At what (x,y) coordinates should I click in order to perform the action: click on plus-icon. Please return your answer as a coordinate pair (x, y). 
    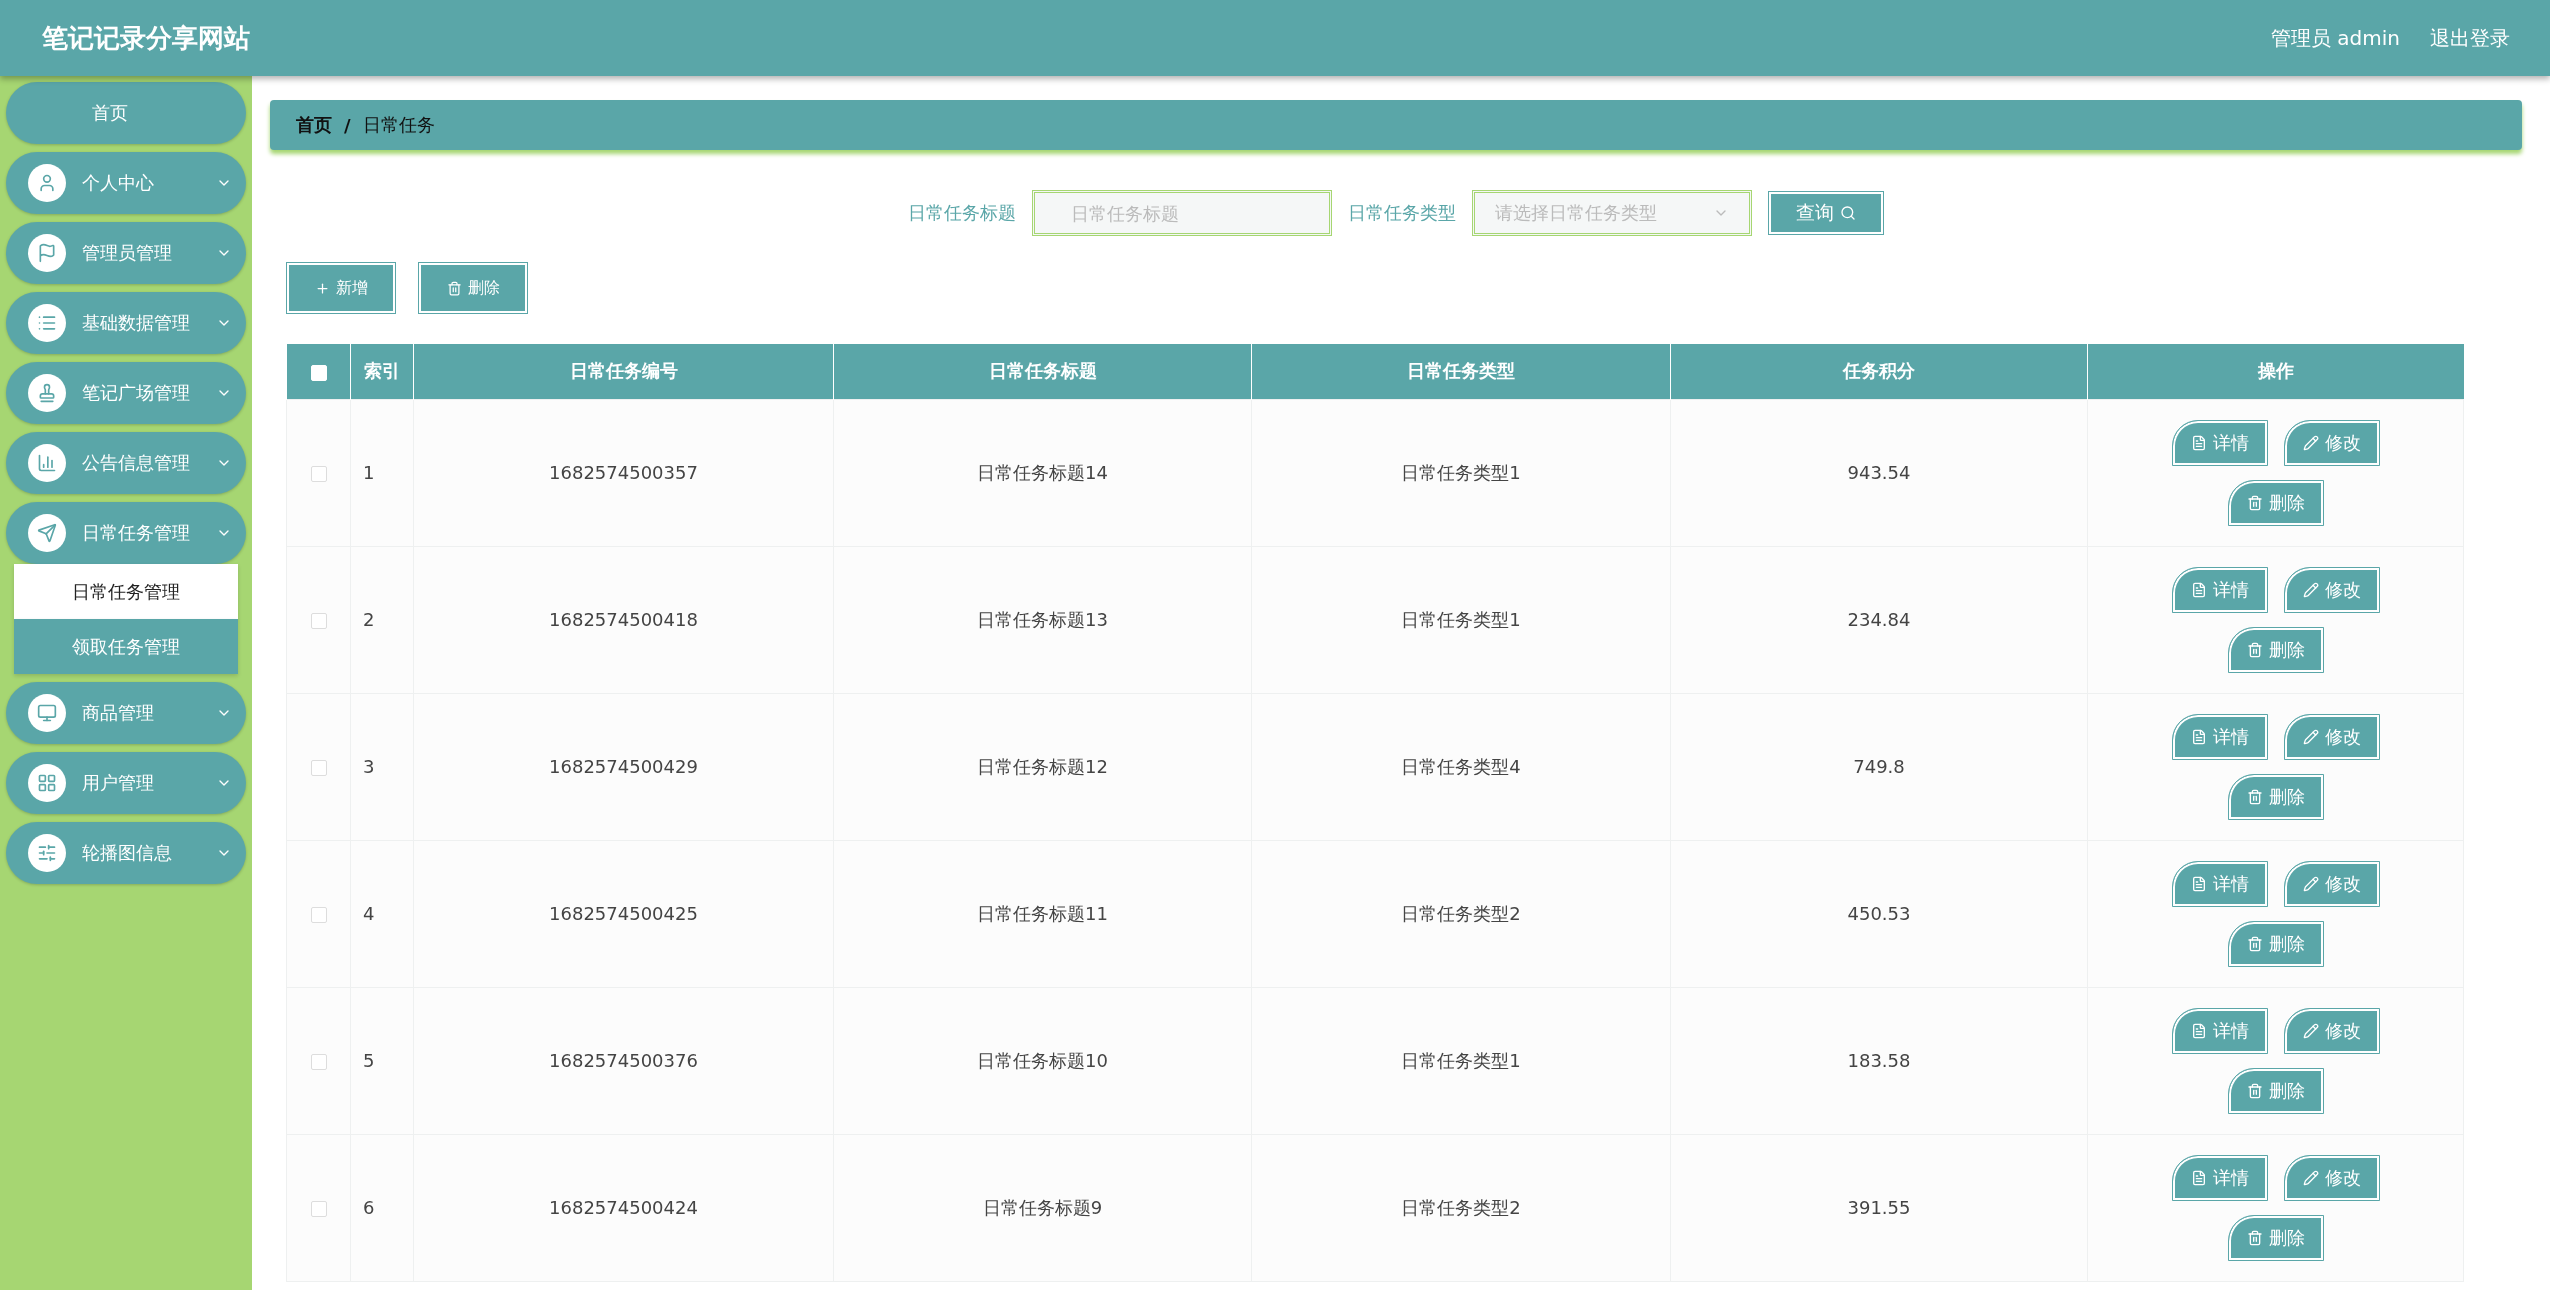
    Looking at the image, I should click on (322, 288).